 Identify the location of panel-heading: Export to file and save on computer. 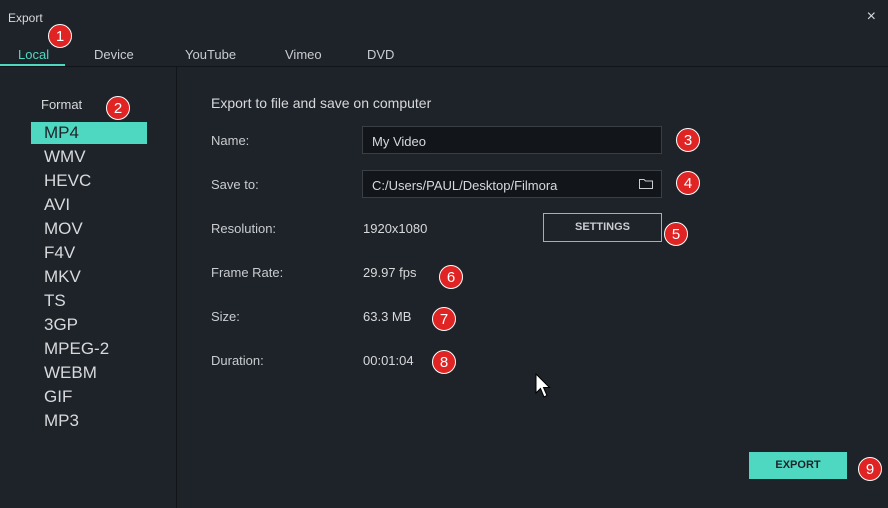
(321, 103).